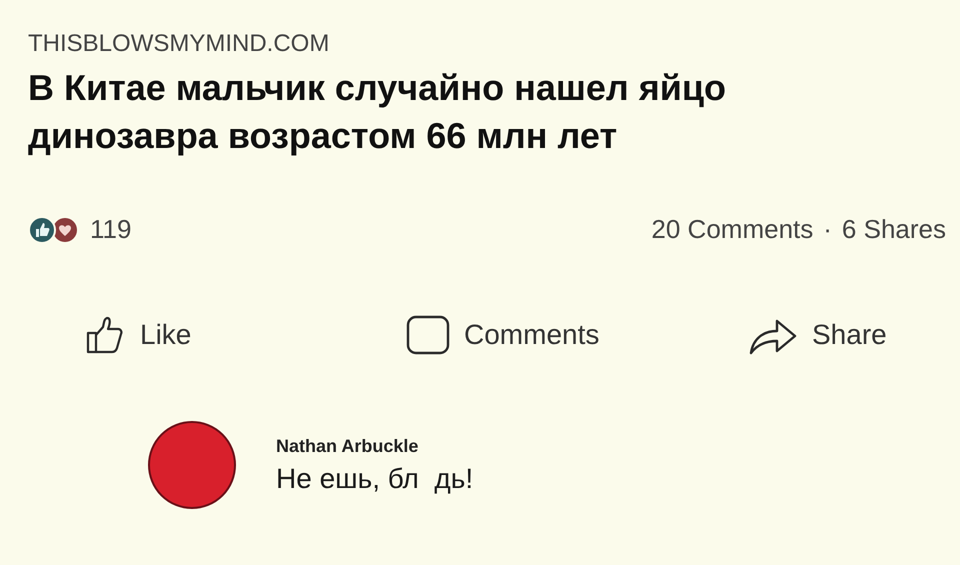 This screenshot has width=960, height=565. What do you see at coordinates (377, 112) in the screenshot?
I see `post-headline: В Китае мальчик случайно нашел яйцо динозавра возрастом 66 млн лет` at bounding box center [377, 112].